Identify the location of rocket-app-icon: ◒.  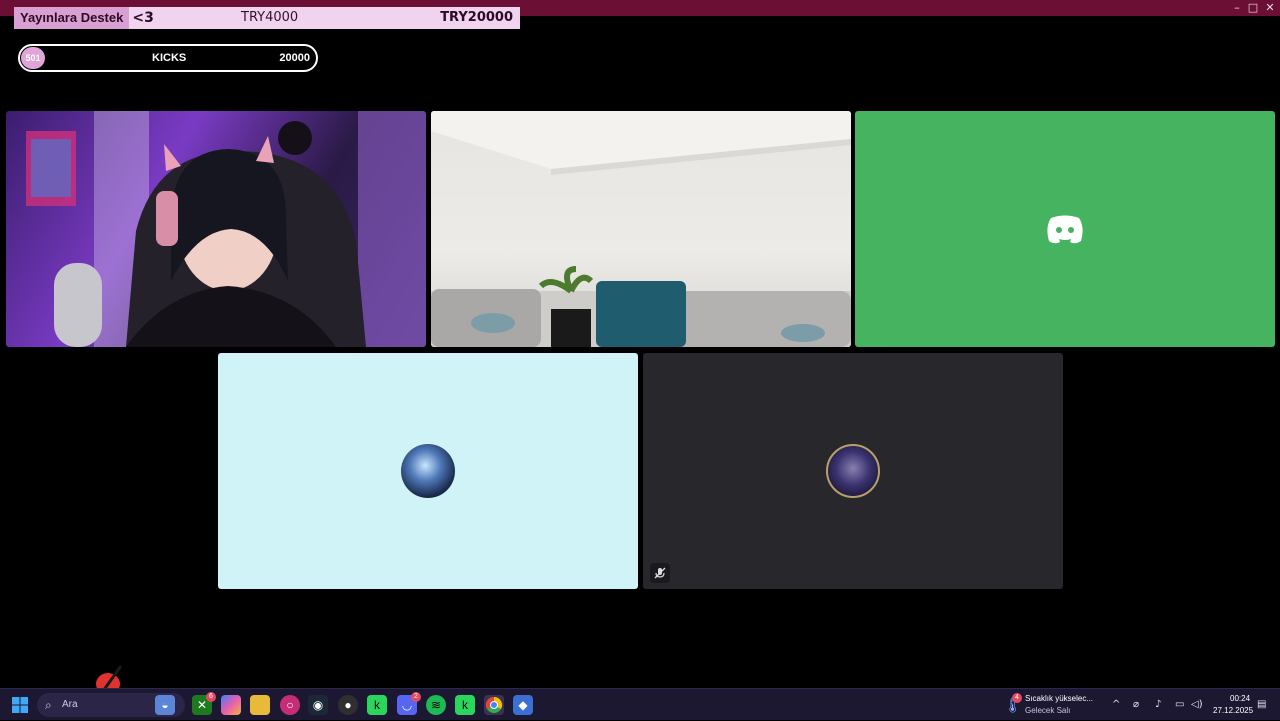
(165, 705).